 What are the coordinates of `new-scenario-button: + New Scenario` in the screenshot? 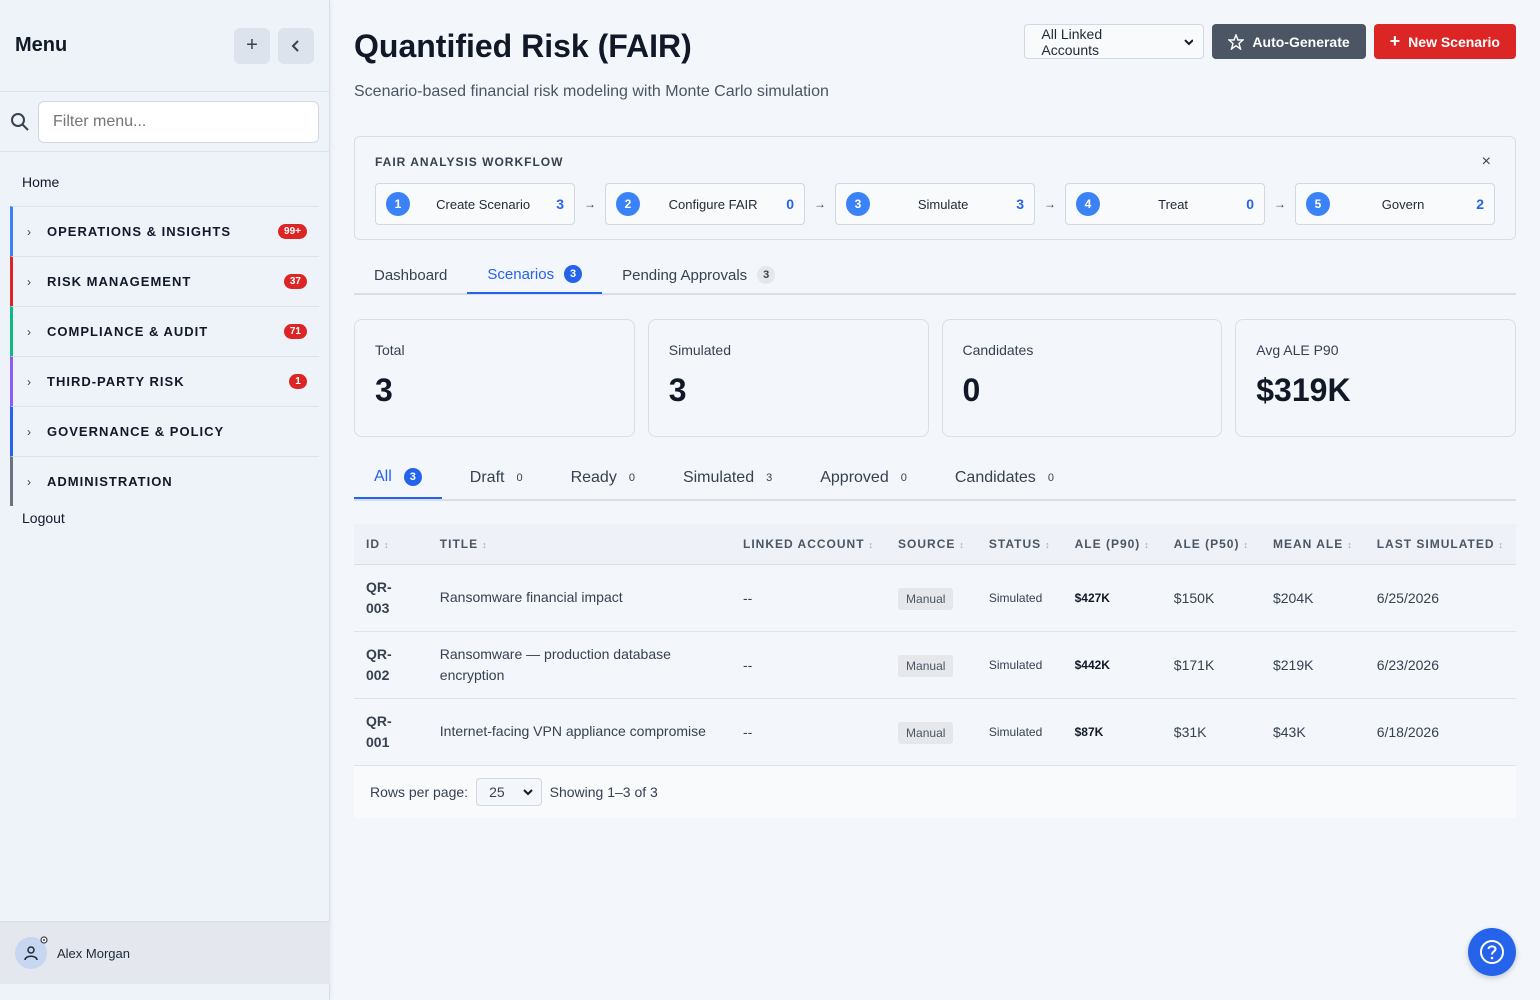 It's located at (1444, 41).